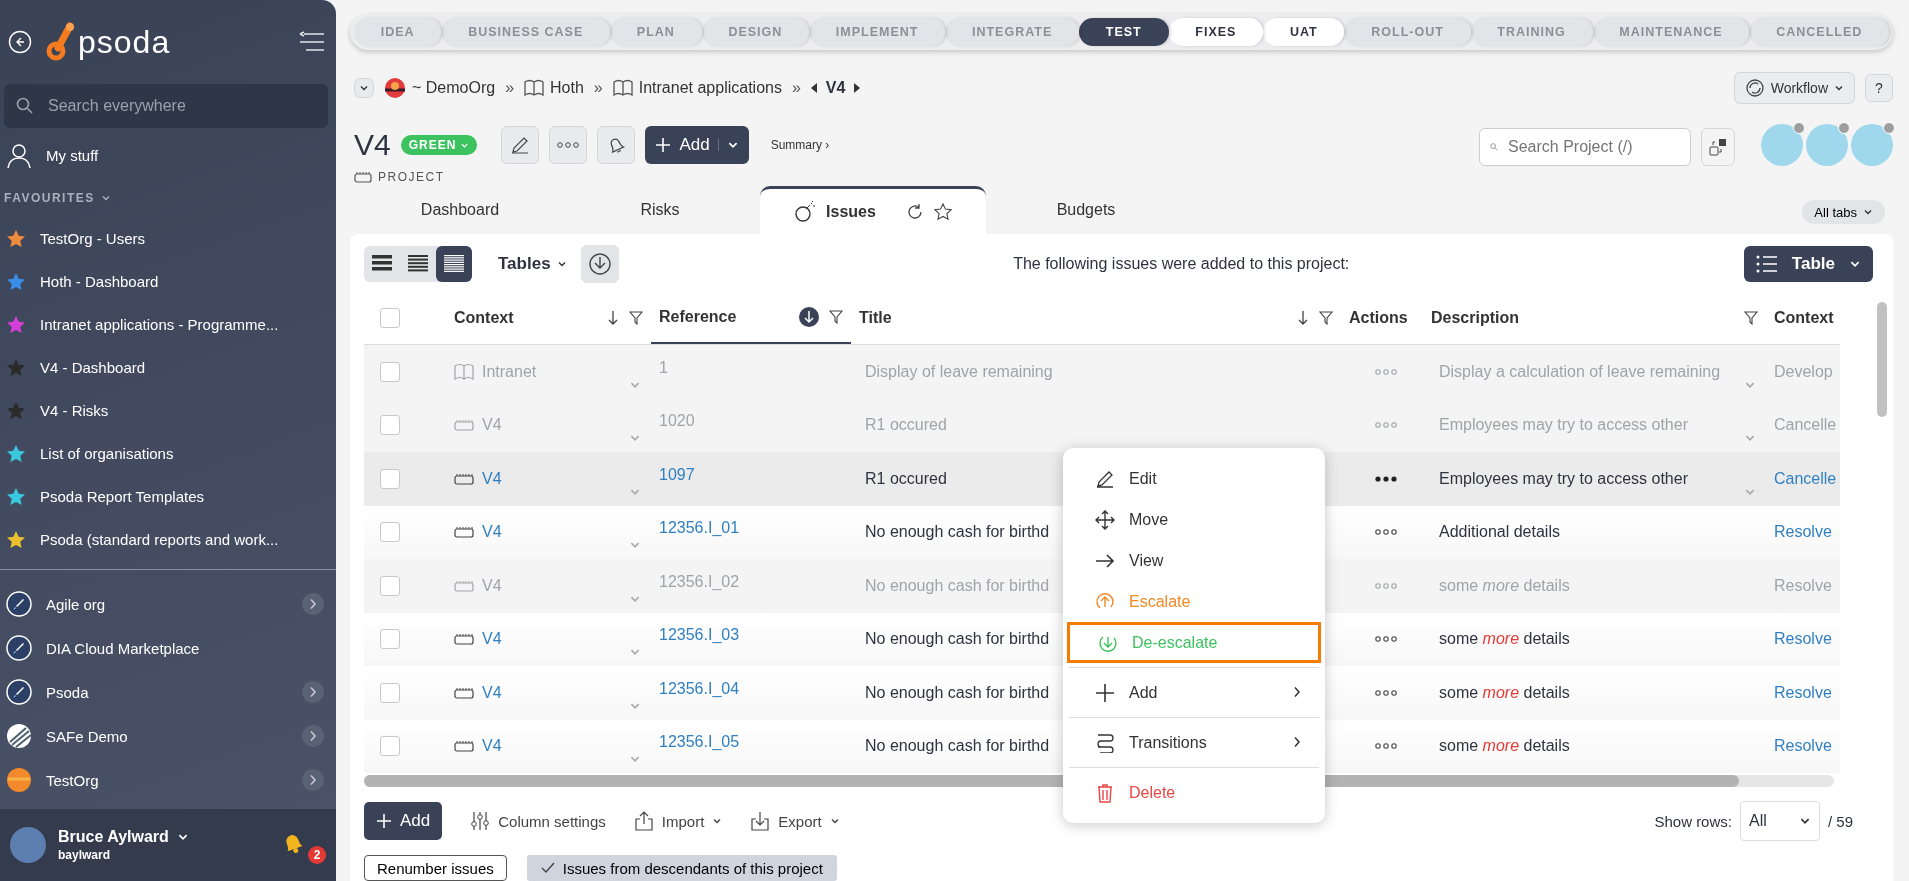 The height and width of the screenshot is (881, 1909). Describe the element at coordinates (168, 367) in the screenshot. I see `favourite-item: V4 - Dashboard` at that location.